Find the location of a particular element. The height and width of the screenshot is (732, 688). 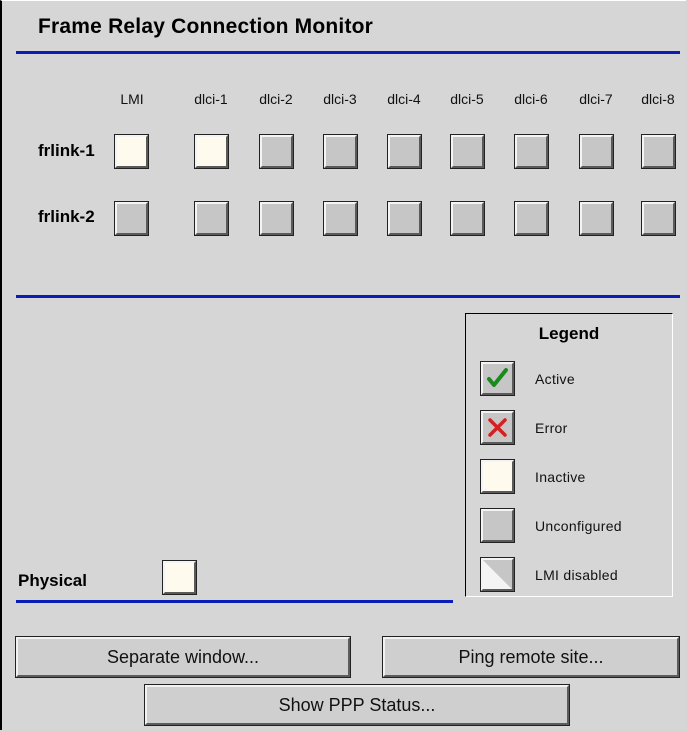

column-header-dlci-7: dlci-7 is located at coordinates (596, 99).